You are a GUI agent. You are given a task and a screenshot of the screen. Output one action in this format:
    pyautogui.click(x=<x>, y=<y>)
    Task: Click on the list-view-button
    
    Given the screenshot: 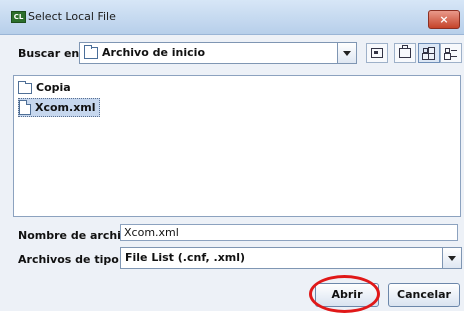 What is the action you would take?
    pyautogui.click(x=429, y=53)
    